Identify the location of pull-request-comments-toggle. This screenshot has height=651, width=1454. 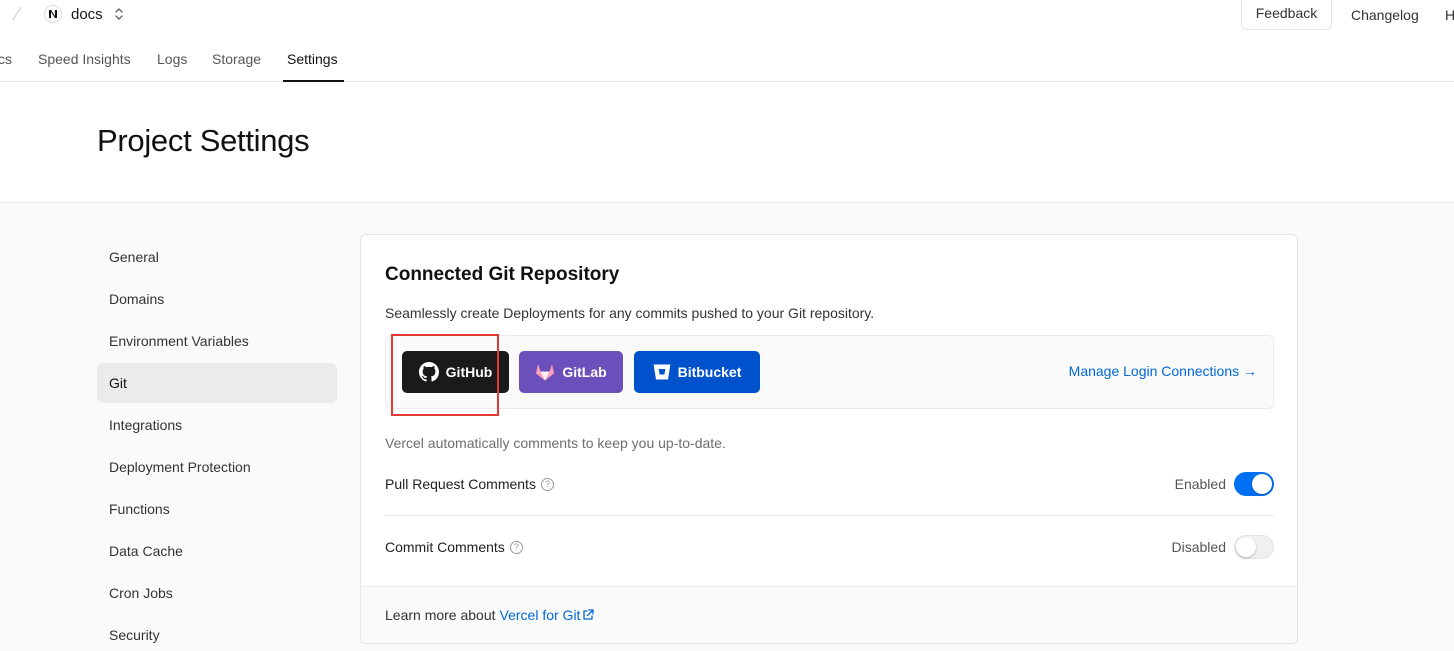
(1254, 484).